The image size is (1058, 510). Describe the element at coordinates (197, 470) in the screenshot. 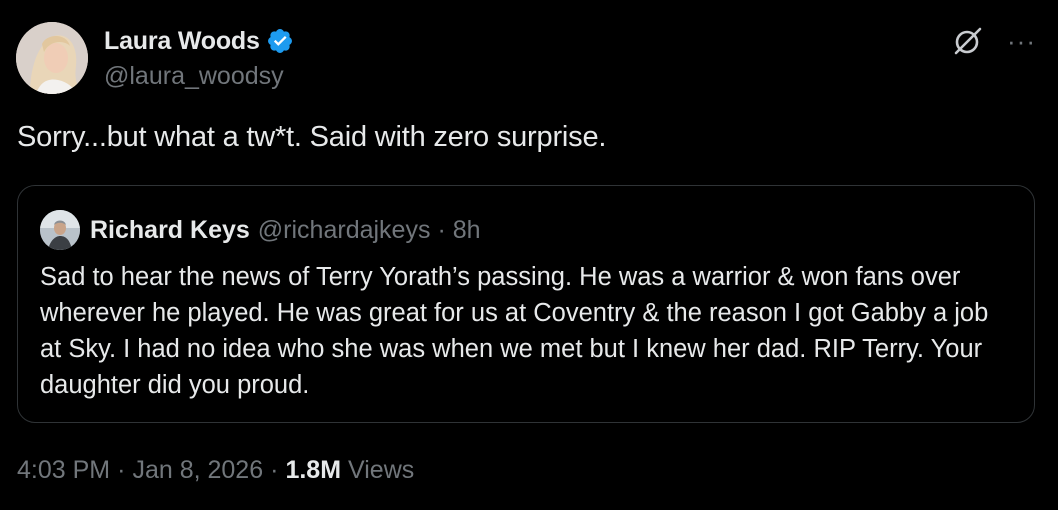

I see `post-date: Jan 8, 2026` at that location.